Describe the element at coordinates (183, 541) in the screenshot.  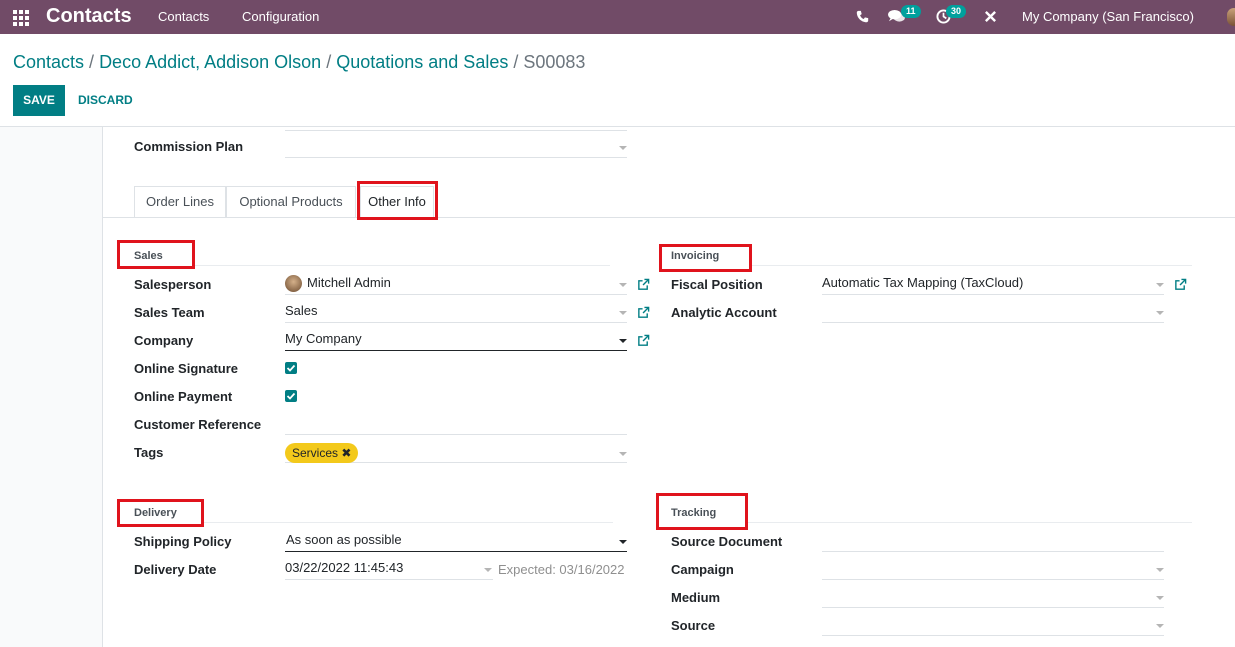
I see `shipping-policy-label: Shipping Policy` at that location.